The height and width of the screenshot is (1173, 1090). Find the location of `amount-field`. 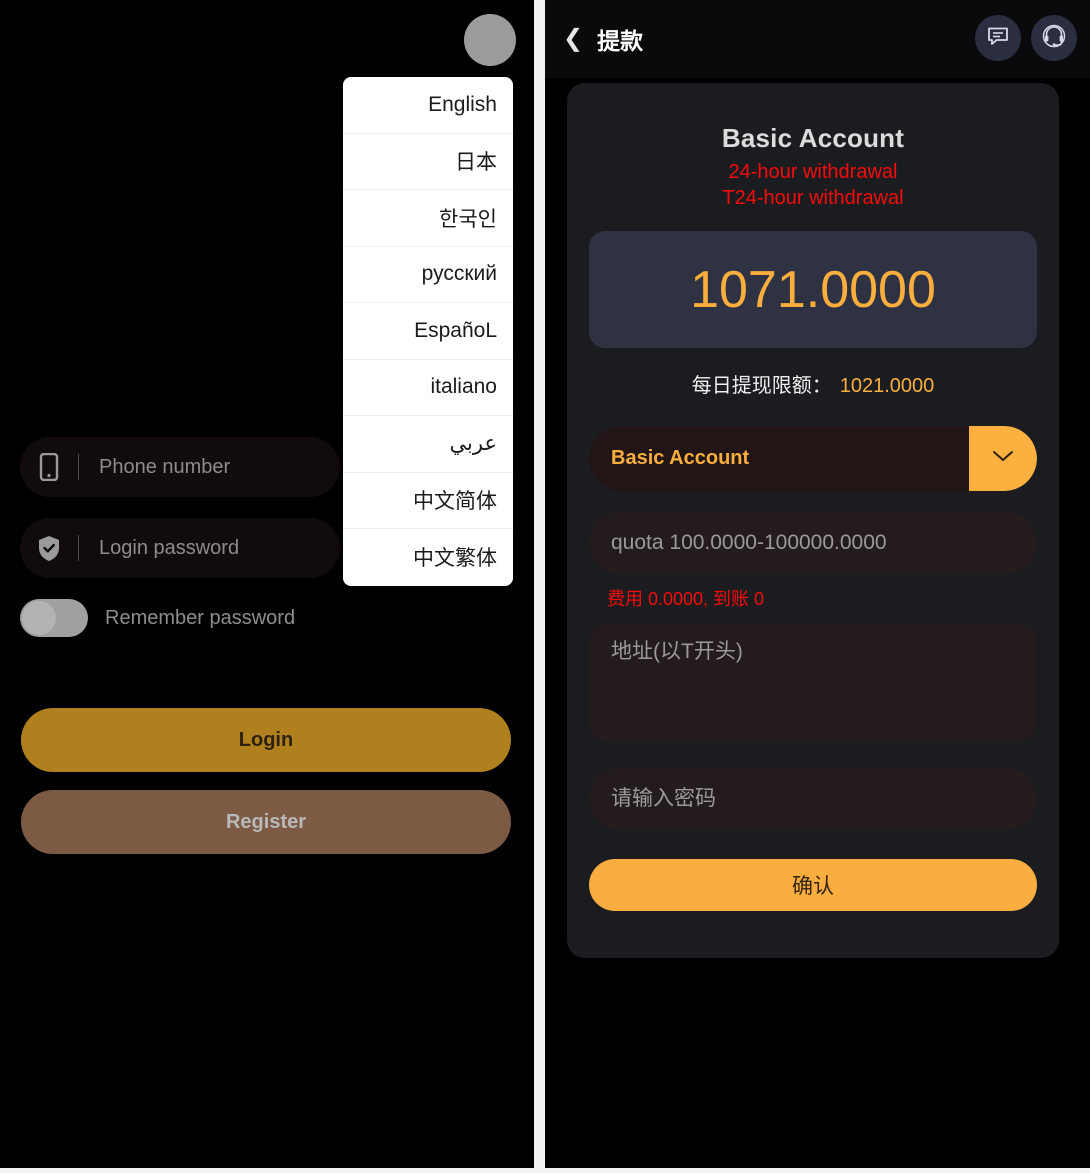

amount-field is located at coordinates (813, 543).